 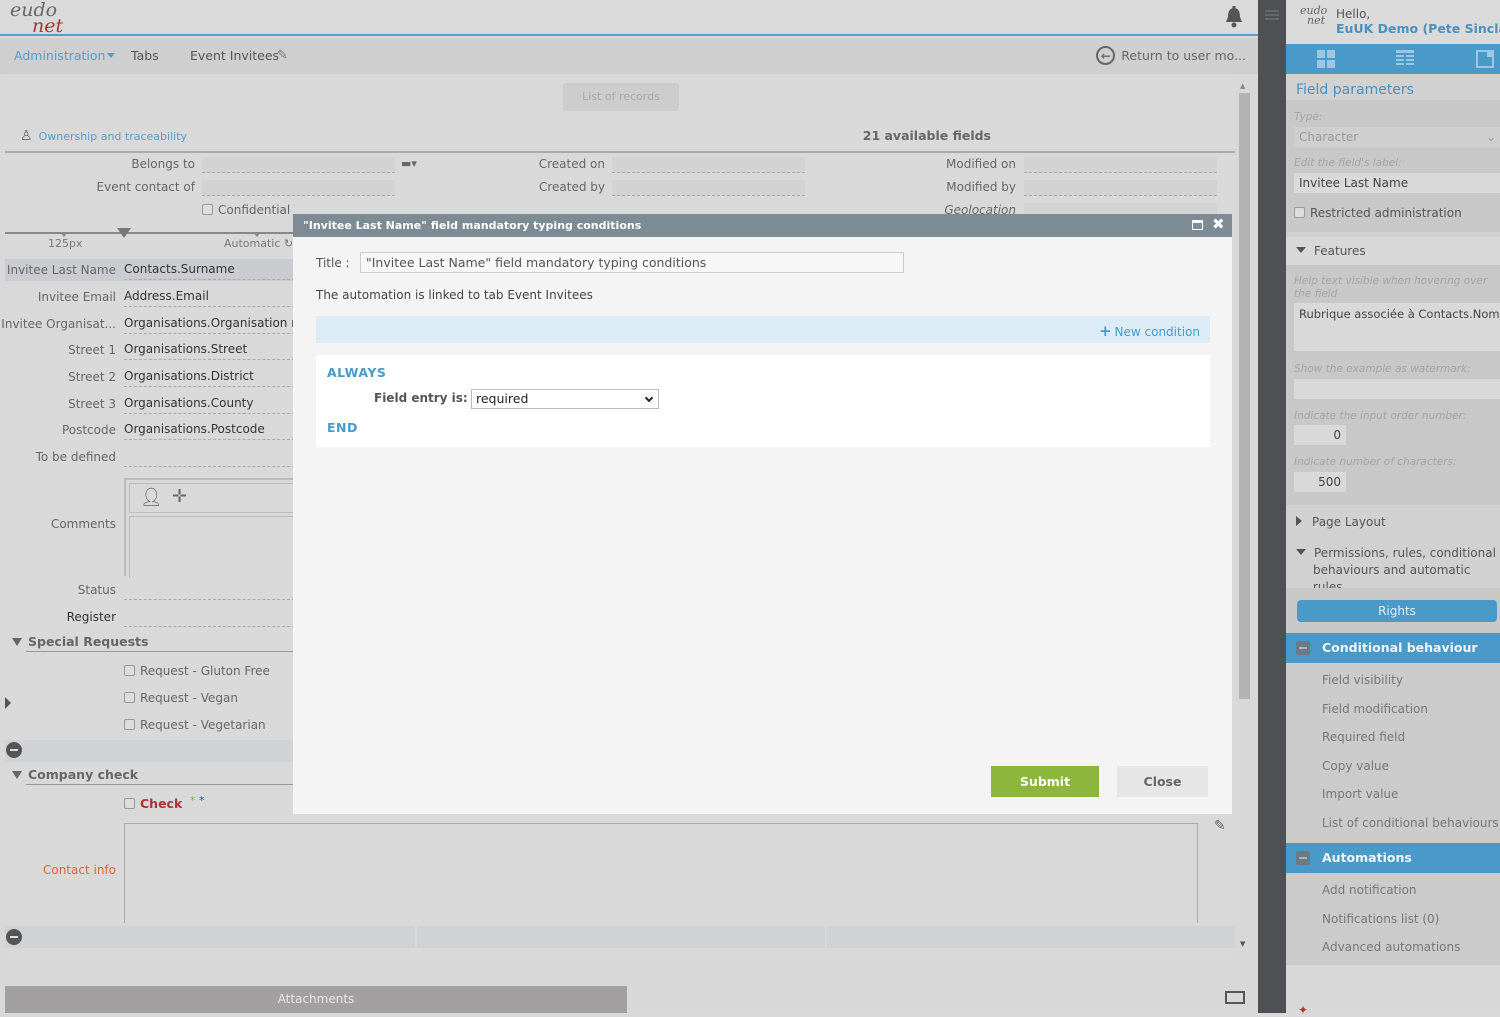 What do you see at coordinates (36, 18) in the screenshot?
I see `eudonet-logo: eudo net` at bounding box center [36, 18].